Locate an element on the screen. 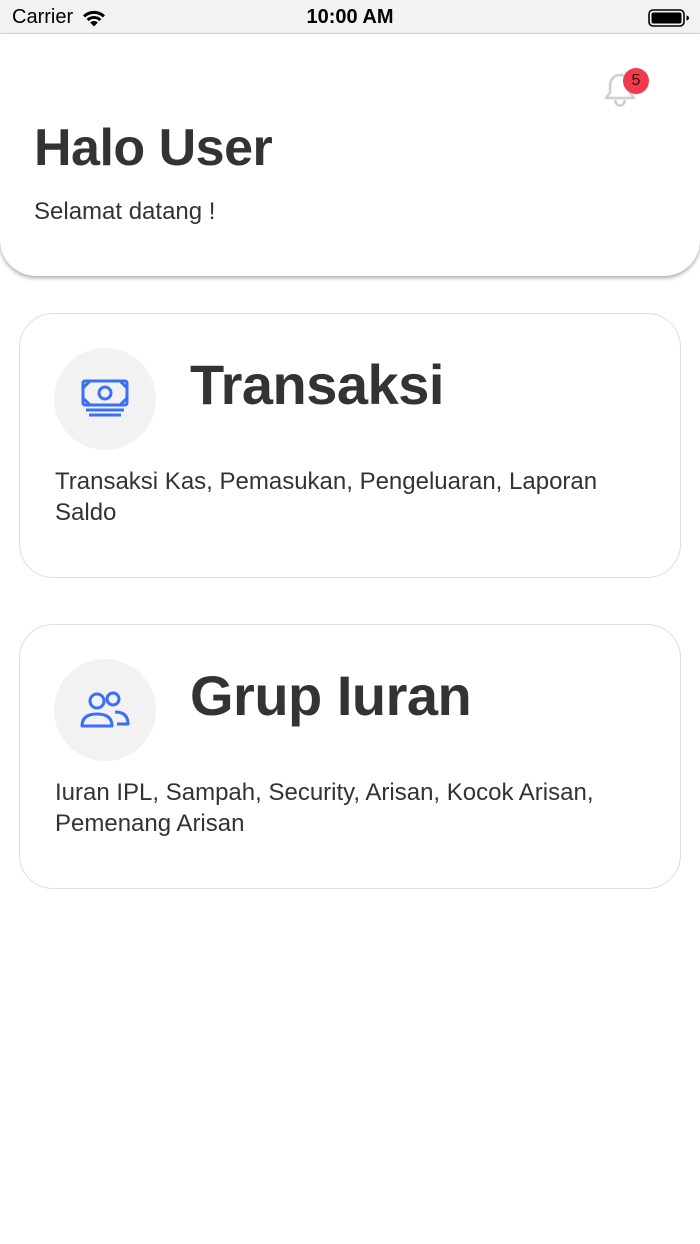 Image resolution: width=700 pixels, height=1244 pixels. page-title: Halo User is located at coordinates (153, 148).